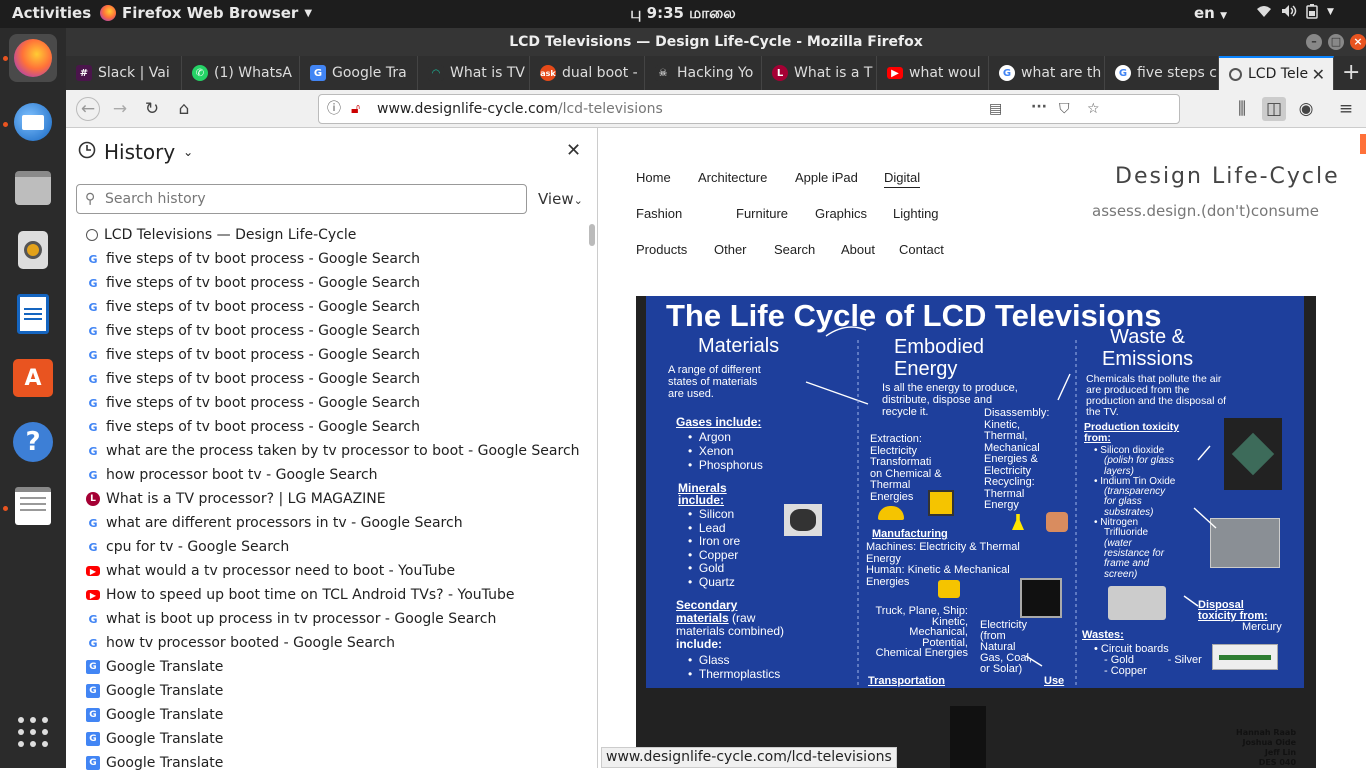 The image size is (1366, 775). What do you see at coordinates (334, 109) in the screenshot?
I see `info-icon: ⓘ` at bounding box center [334, 109].